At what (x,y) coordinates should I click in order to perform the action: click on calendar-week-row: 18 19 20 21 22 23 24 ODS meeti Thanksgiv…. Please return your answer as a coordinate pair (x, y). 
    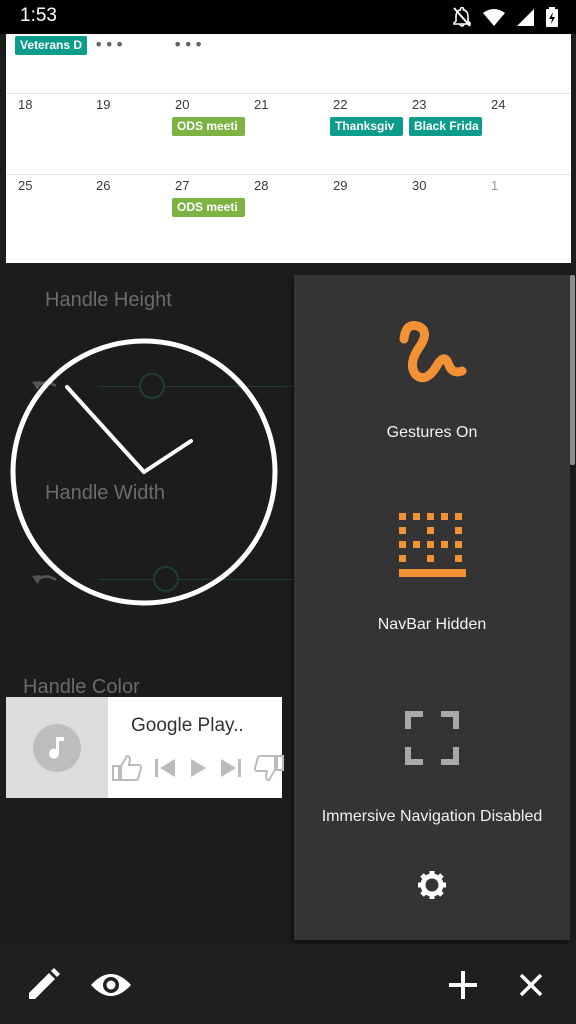
    Looking at the image, I should click on (288, 133).